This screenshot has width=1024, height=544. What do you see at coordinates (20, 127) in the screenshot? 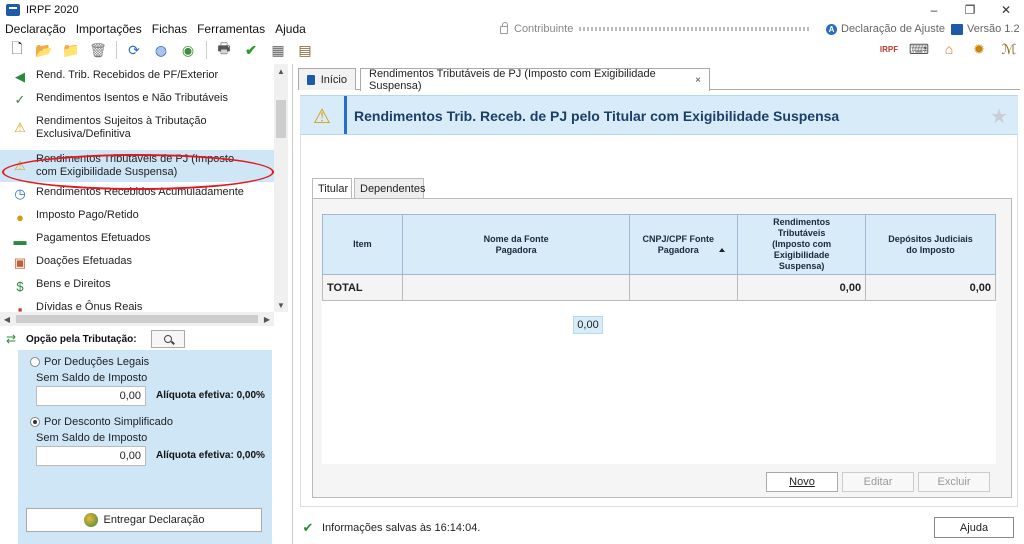
I see `warning-icon: ⚠` at bounding box center [20, 127].